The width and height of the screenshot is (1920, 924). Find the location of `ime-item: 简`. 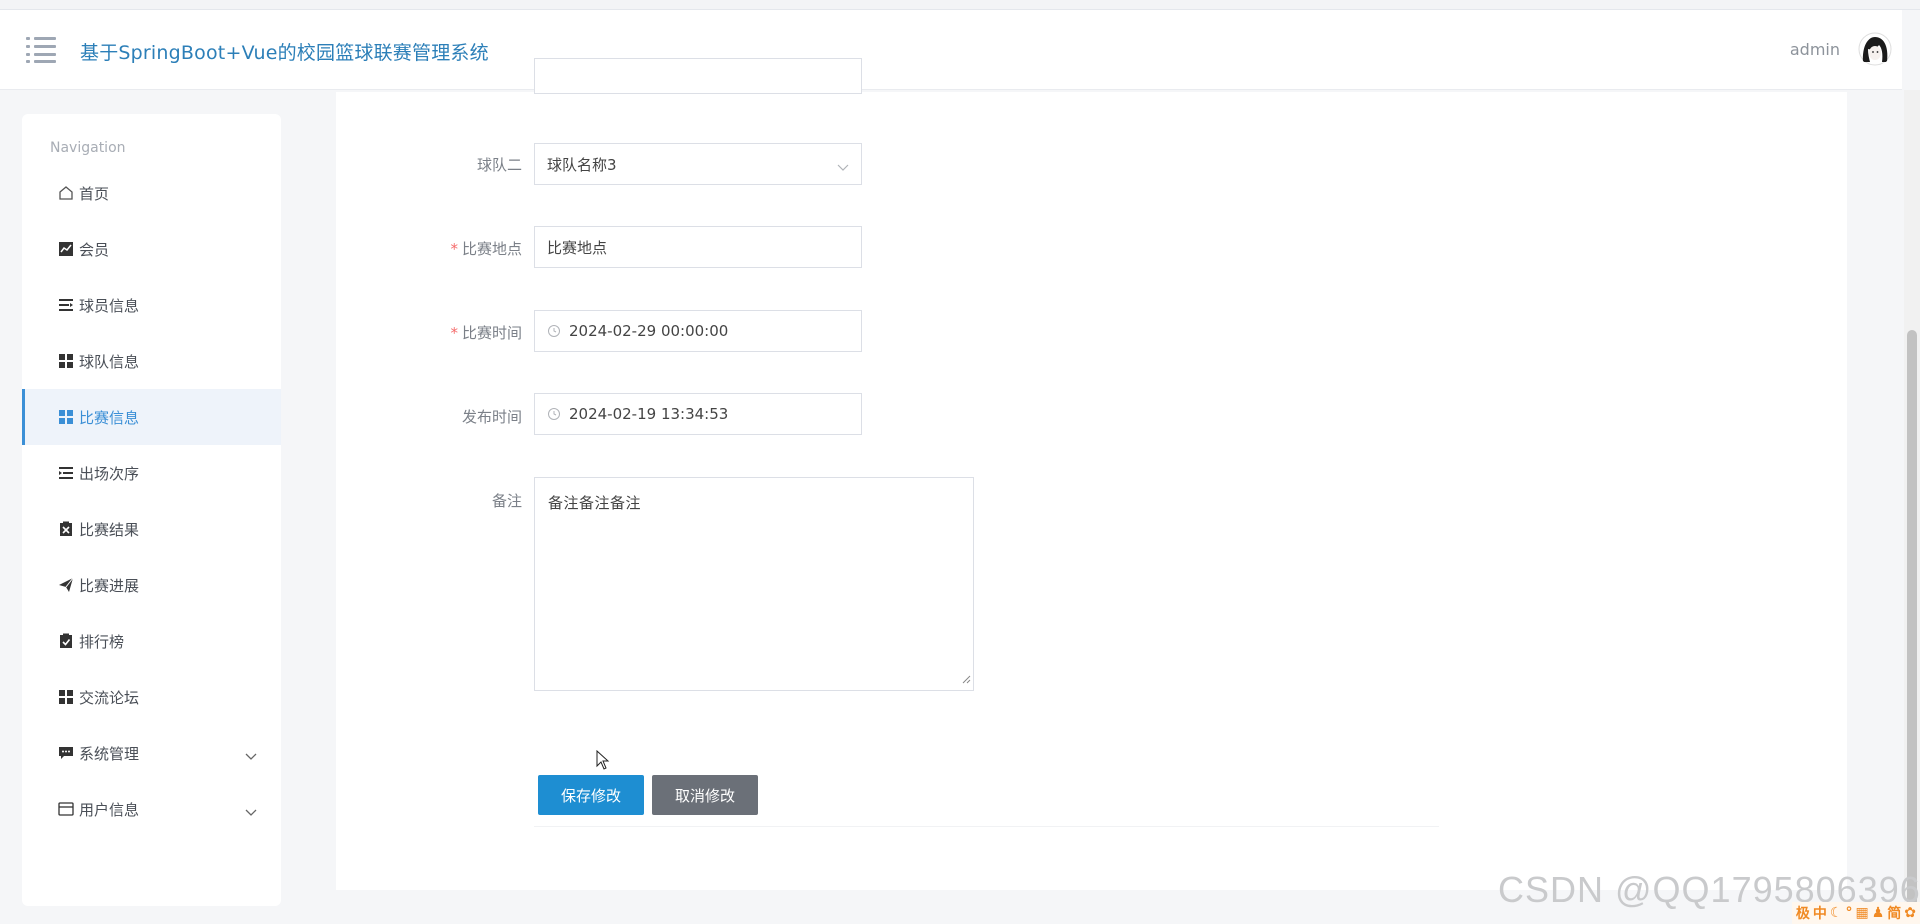

ime-item: 简 is located at coordinates (1894, 913).